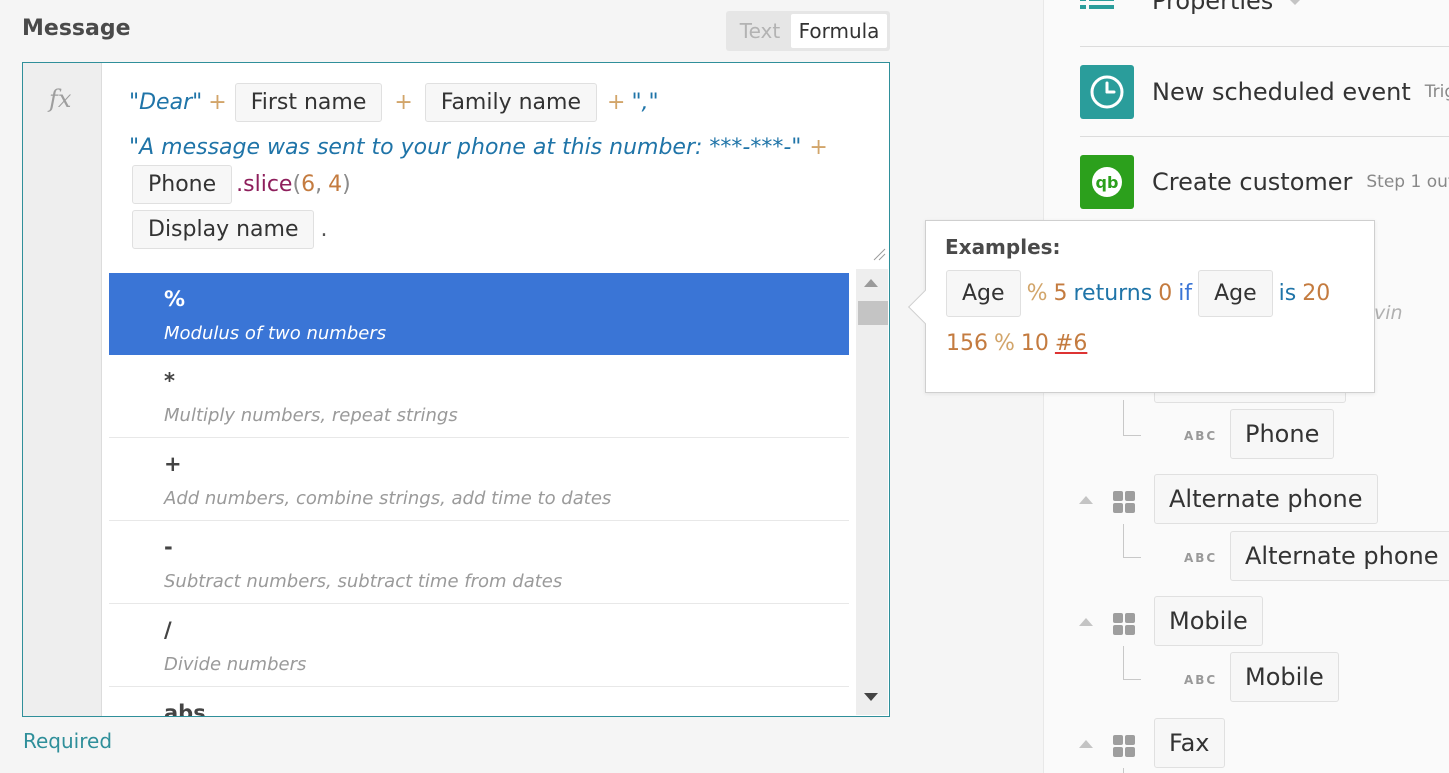  What do you see at coordinates (297, 184) in the screenshot?
I see `paren-token: (` at bounding box center [297, 184].